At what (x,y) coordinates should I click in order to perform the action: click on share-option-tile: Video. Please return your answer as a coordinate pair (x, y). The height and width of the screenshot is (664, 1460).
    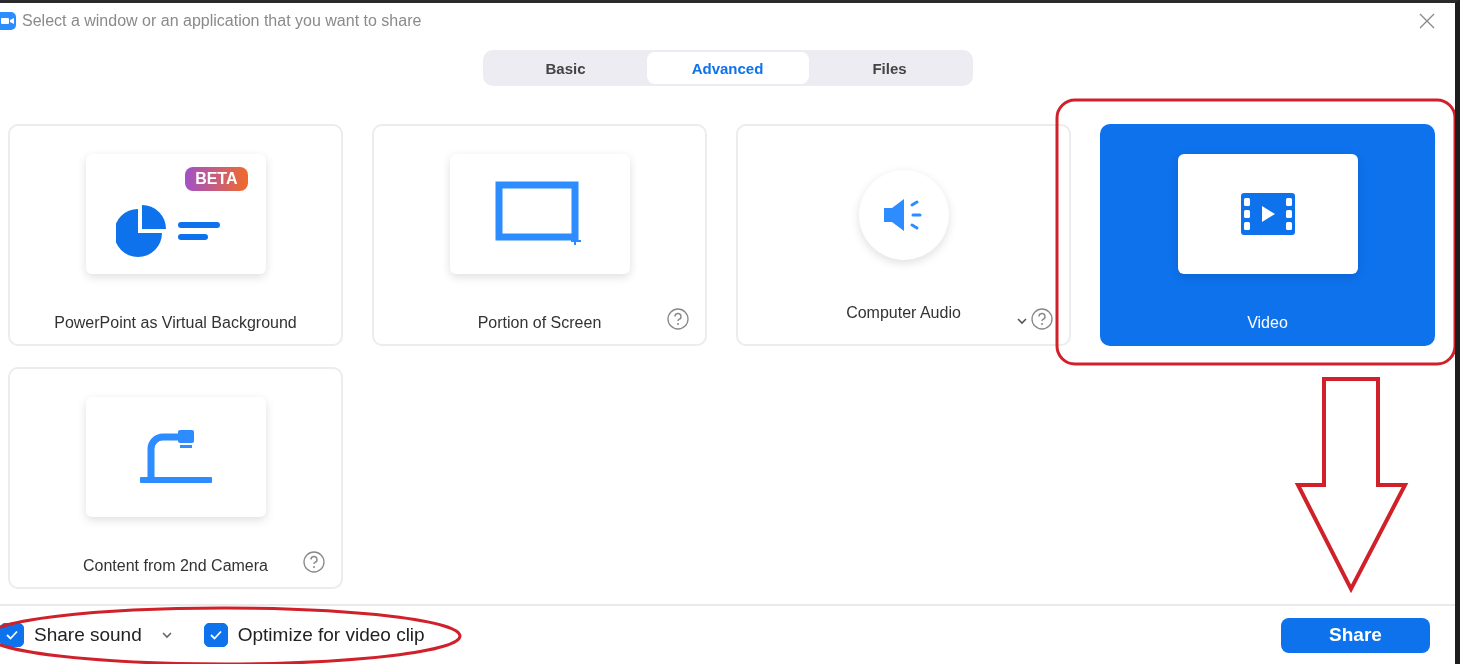
    Looking at the image, I should click on (1267, 235).